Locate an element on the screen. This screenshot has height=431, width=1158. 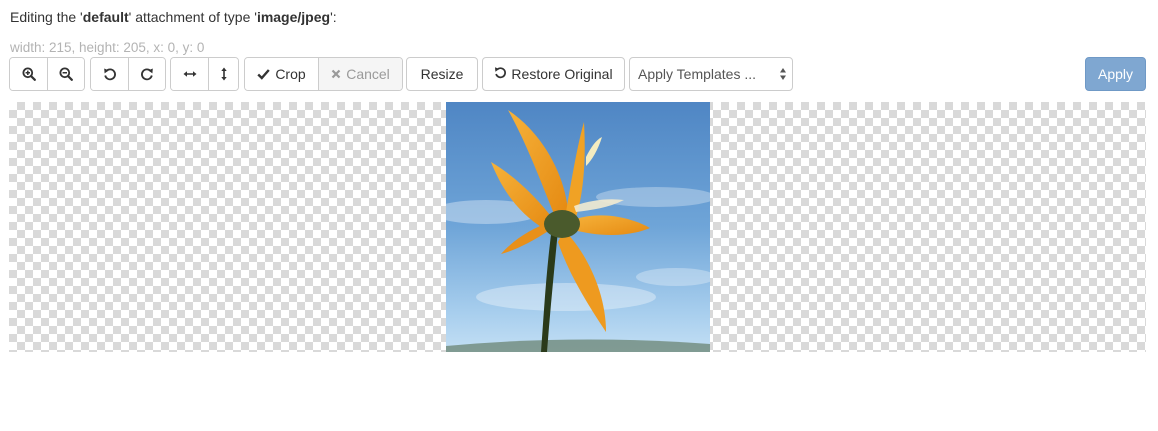
cancel-crop-button: Cancel is located at coordinates (360, 74).